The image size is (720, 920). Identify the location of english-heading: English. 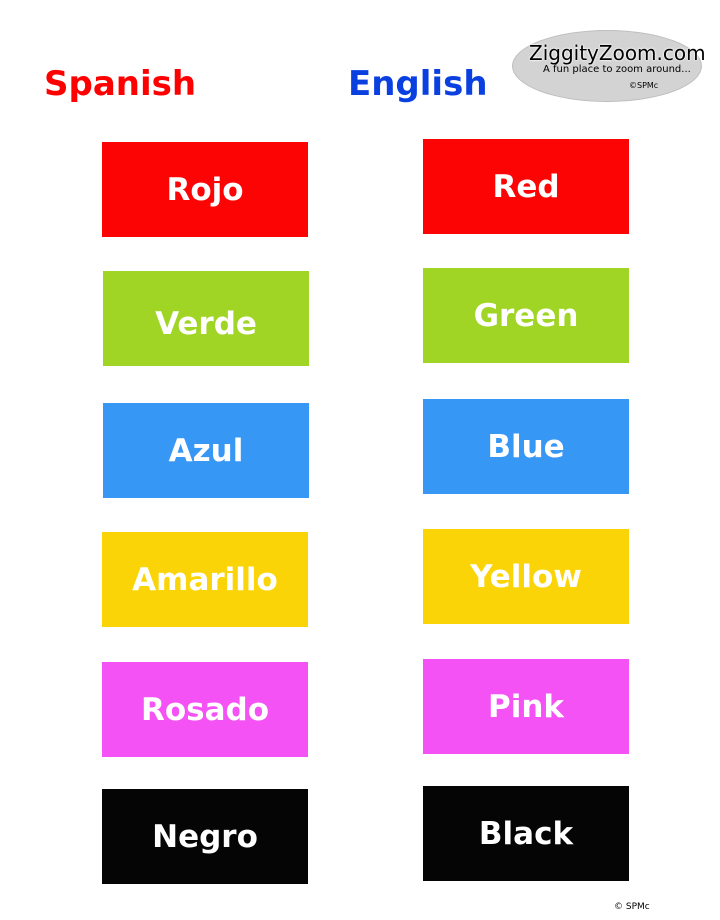
(418, 84).